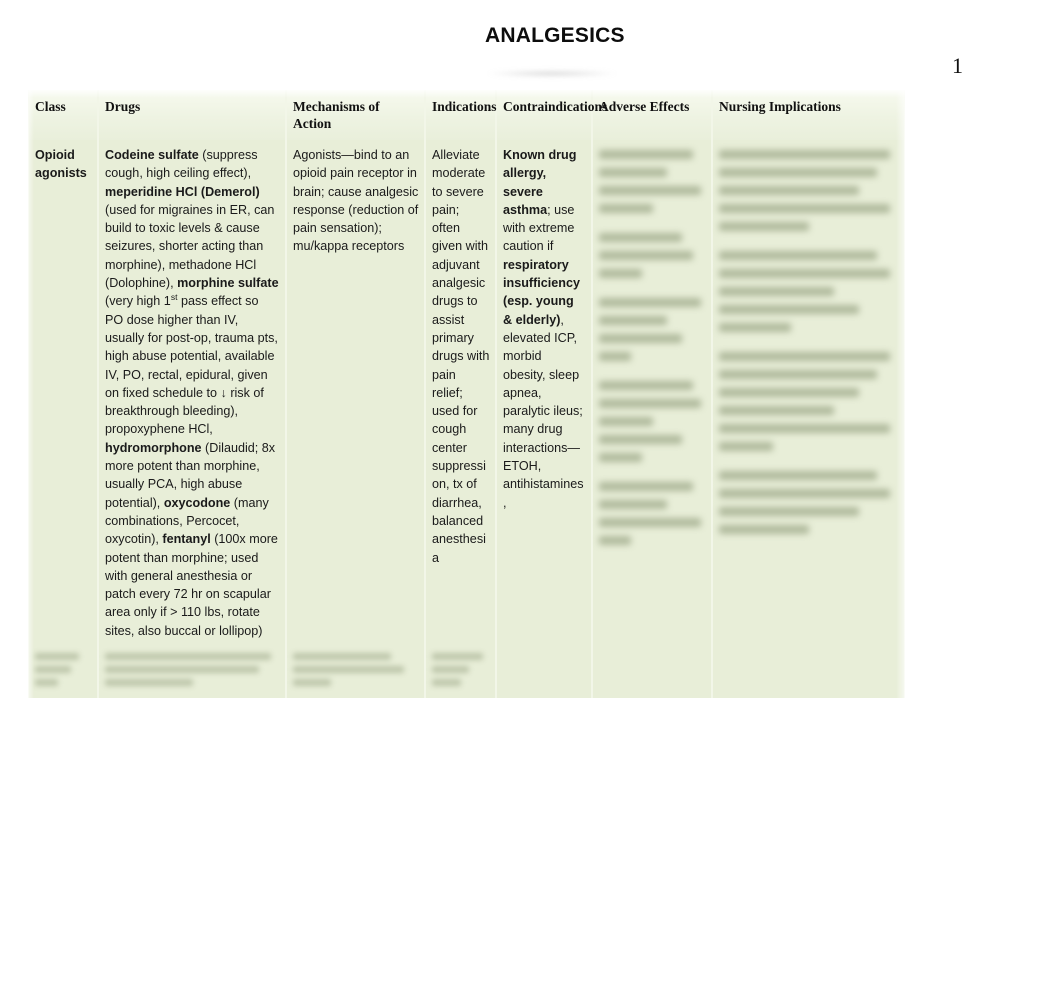 This screenshot has height=1001, width=1062. What do you see at coordinates (355, 115) in the screenshot?
I see `column-header-mechanisms-of-action: Mechanisms of Action` at bounding box center [355, 115].